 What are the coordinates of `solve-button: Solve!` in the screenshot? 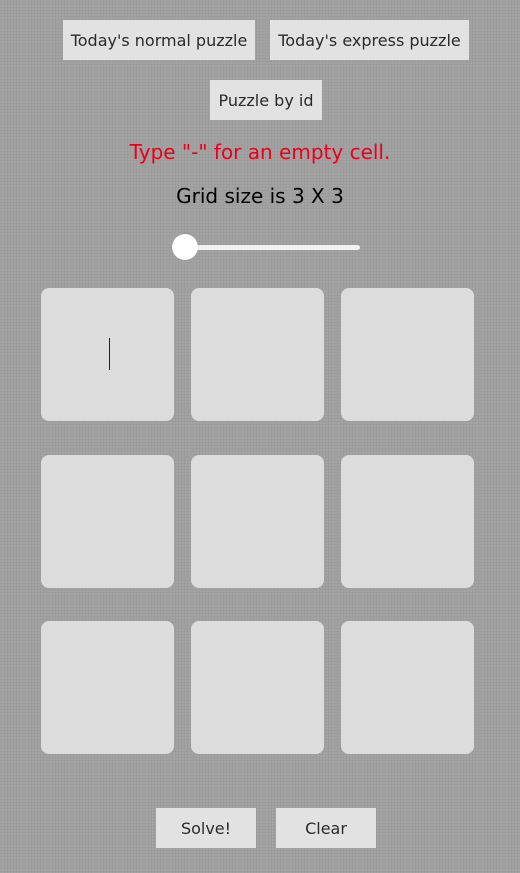 It's located at (206, 828).